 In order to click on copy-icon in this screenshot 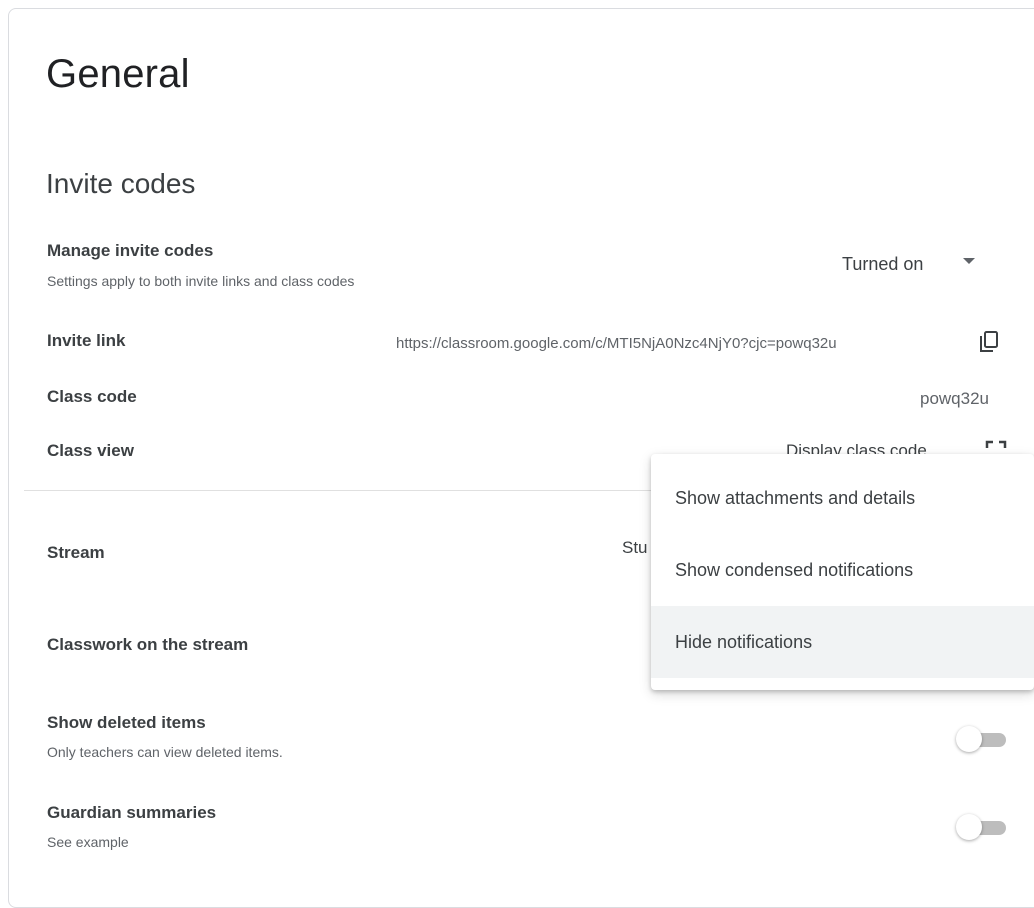, I will do `click(989, 342)`.